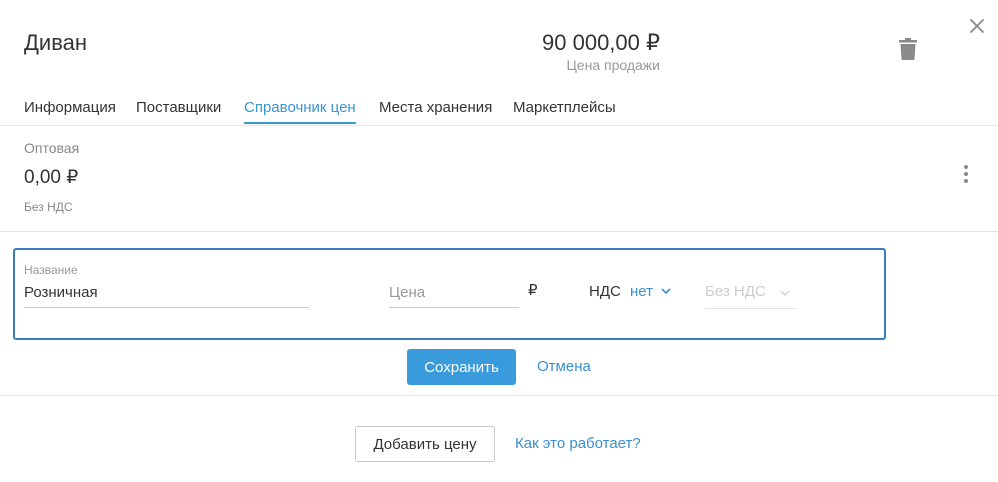 This screenshot has height=482, width=998. I want to click on save-button: Сохранить, so click(461, 367).